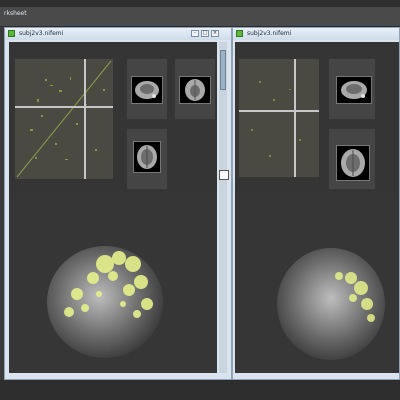 The height and width of the screenshot is (400, 400). I want to click on window-title-bar: subj2v3.nifemi, so click(316, 34).